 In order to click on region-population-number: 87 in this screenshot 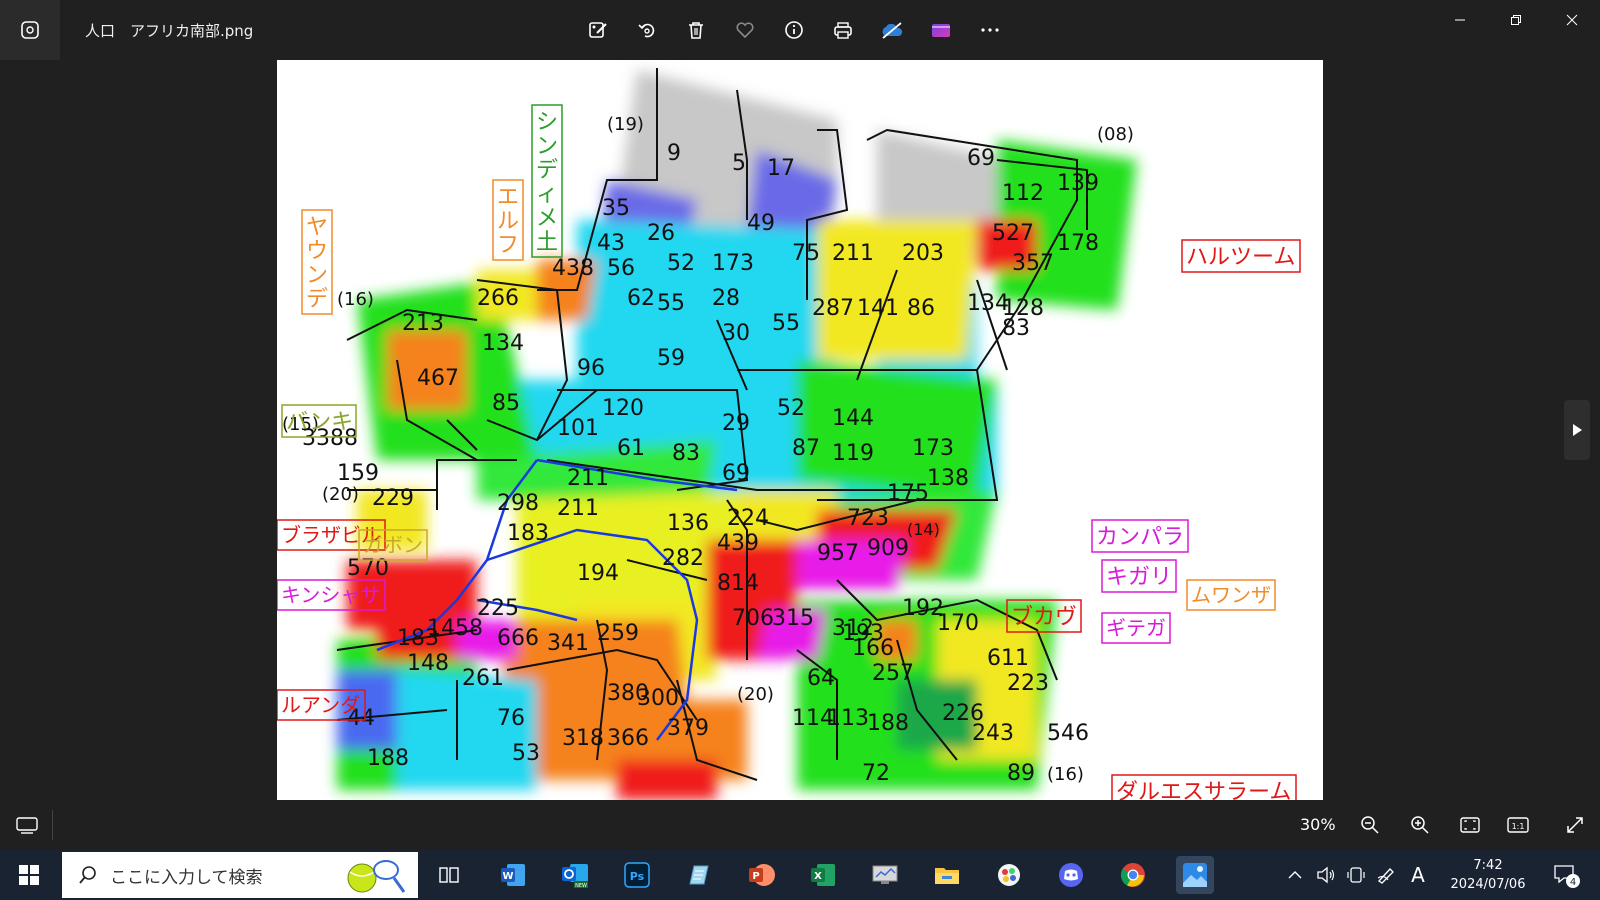, I will do `click(806, 448)`.